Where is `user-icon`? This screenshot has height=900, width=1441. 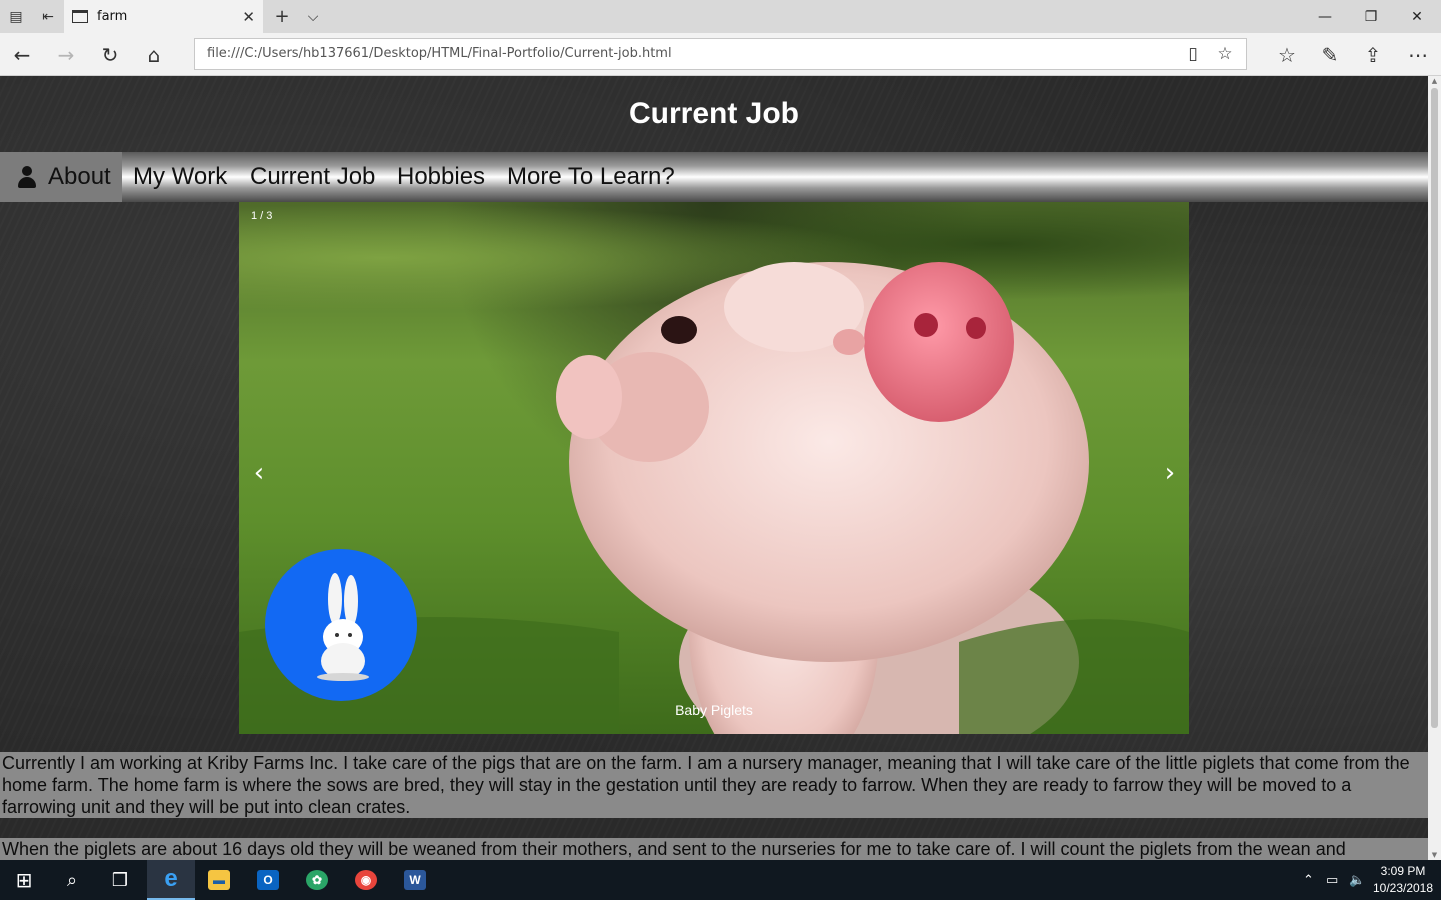 user-icon is located at coordinates (27, 177).